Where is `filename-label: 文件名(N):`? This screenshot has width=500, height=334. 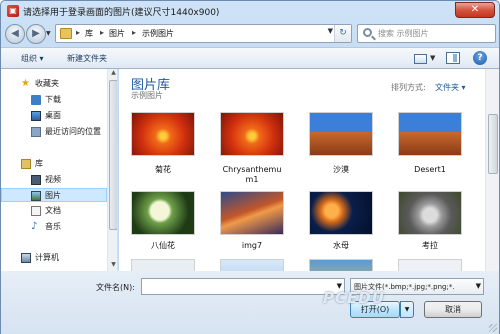
filename-label: 文件名(N): is located at coordinates (115, 287).